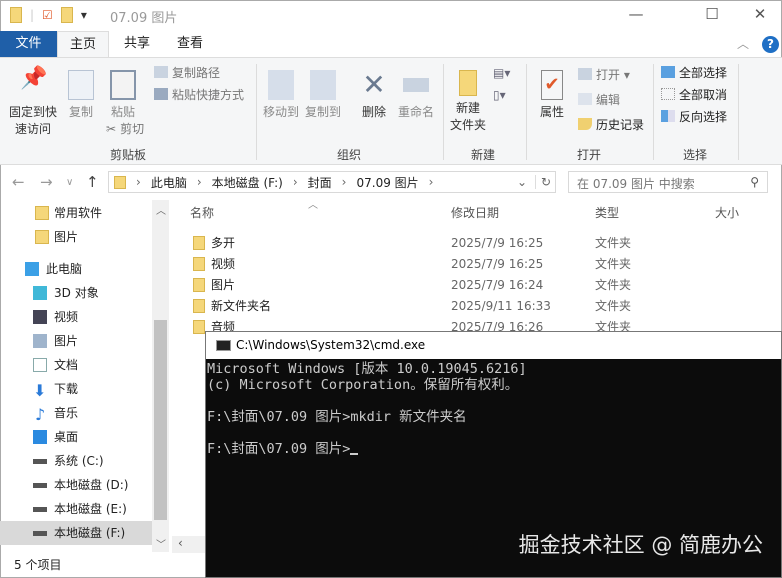 The height and width of the screenshot is (578, 782). I want to click on group-label-new: 新建, so click(483, 155).